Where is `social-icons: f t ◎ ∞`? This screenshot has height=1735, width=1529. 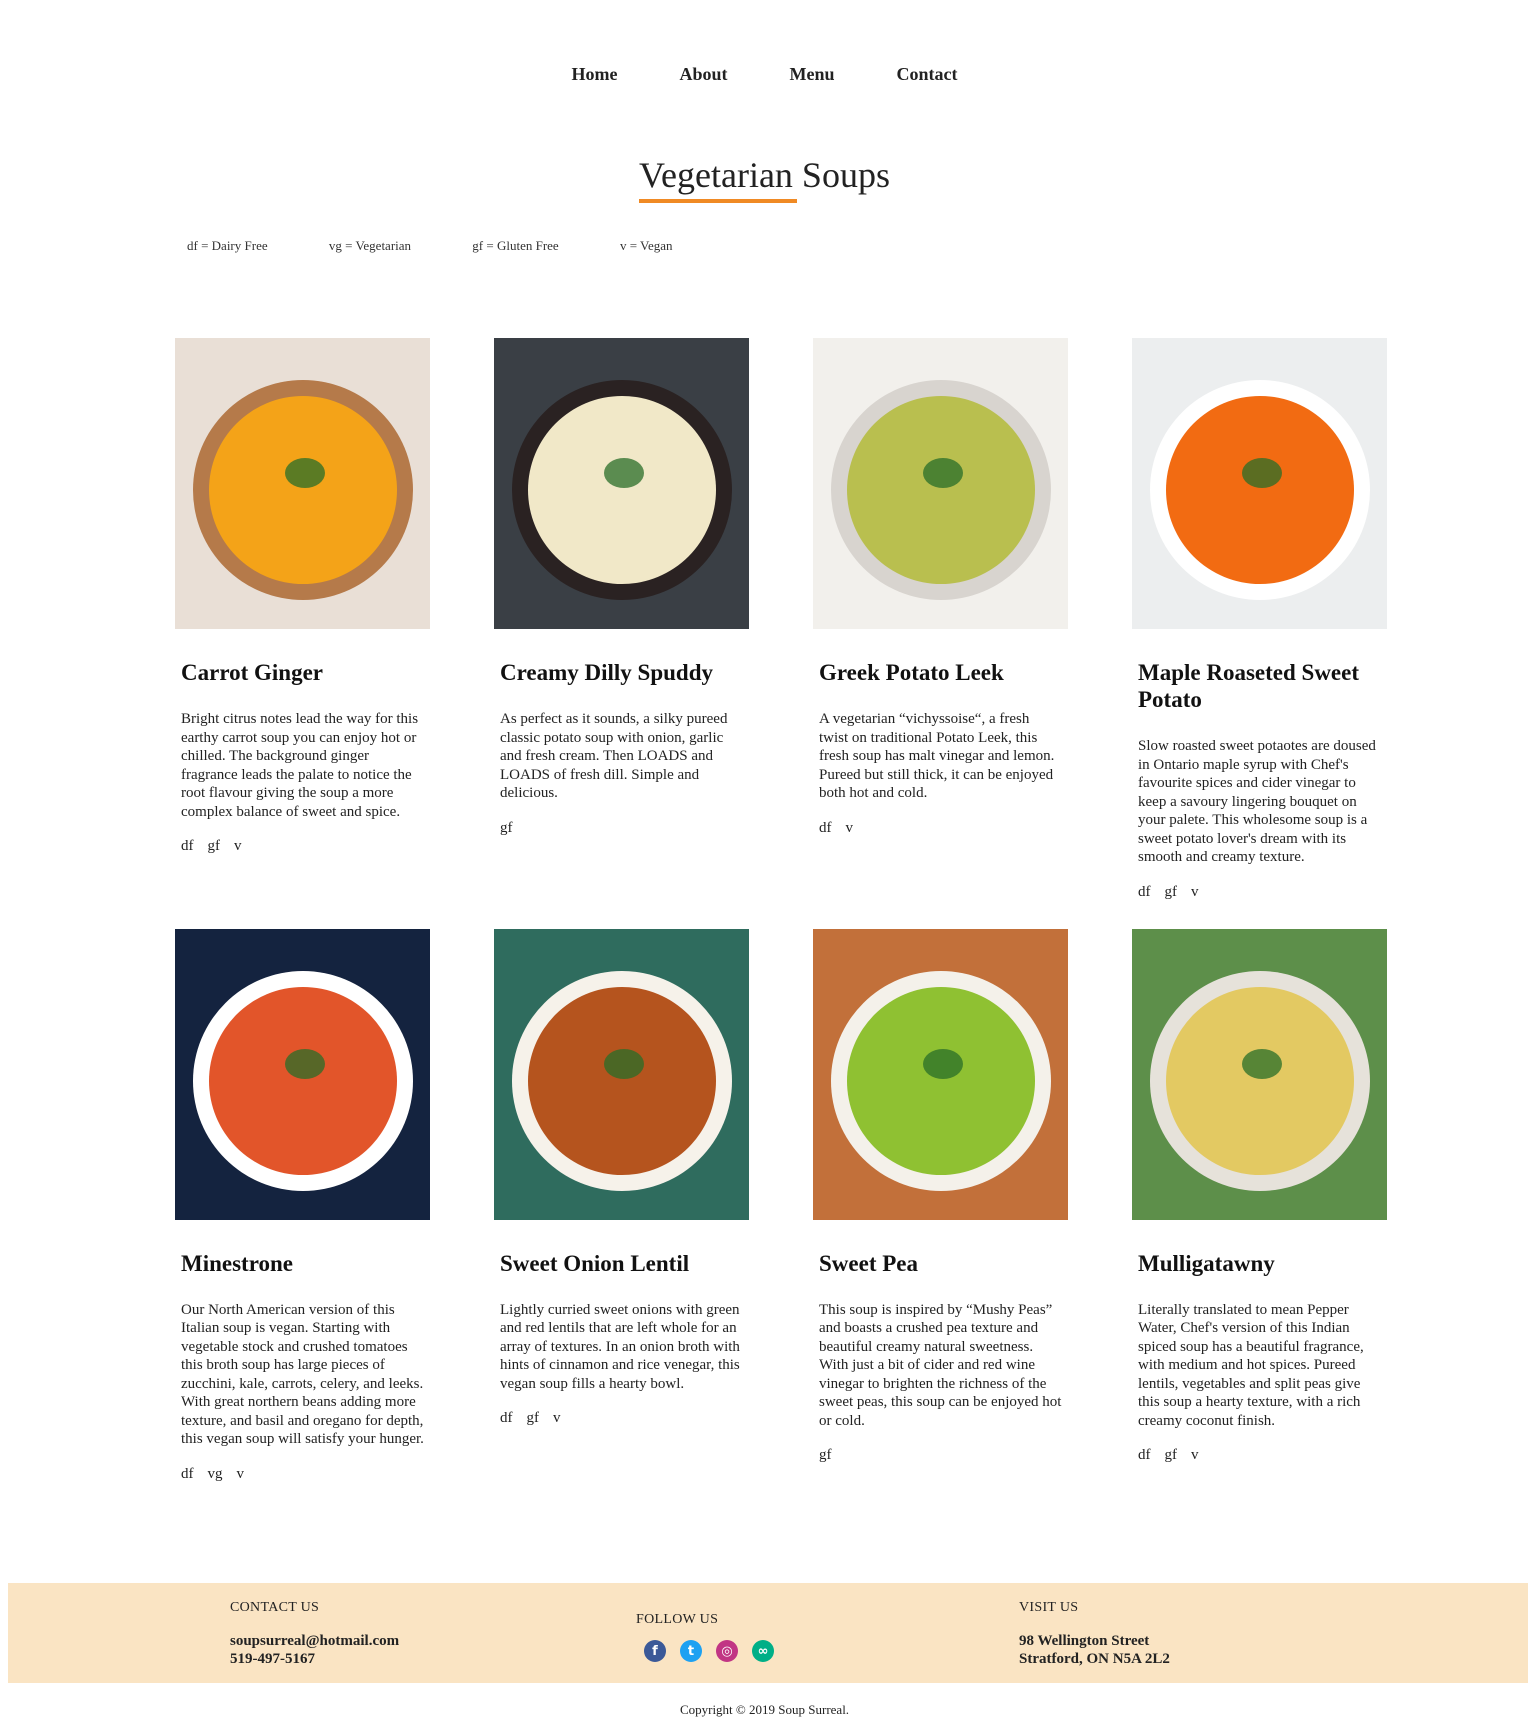 social-icons: f t ◎ ∞ is located at coordinates (709, 1651).